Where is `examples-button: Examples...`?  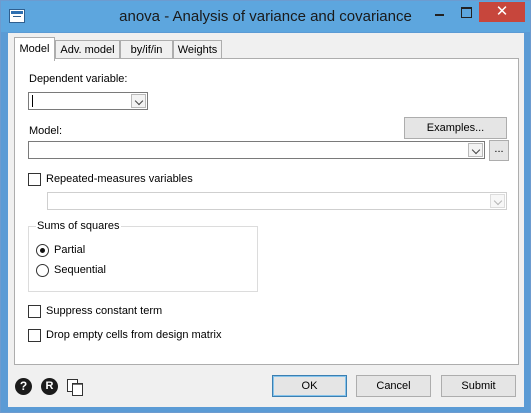 examples-button: Examples... is located at coordinates (455, 128).